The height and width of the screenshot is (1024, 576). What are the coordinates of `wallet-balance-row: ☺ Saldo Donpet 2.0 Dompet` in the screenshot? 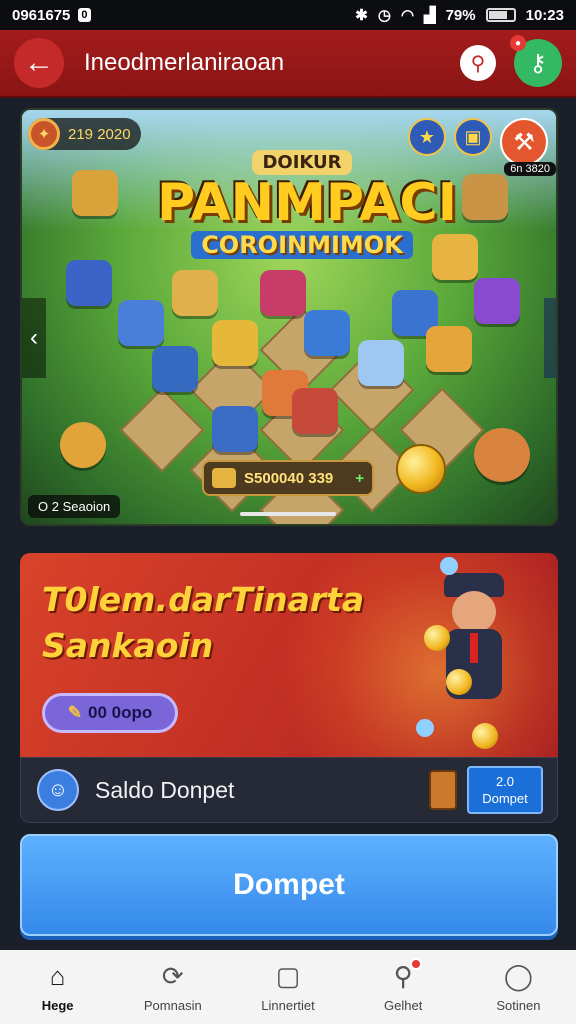 It's located at (289, 790).